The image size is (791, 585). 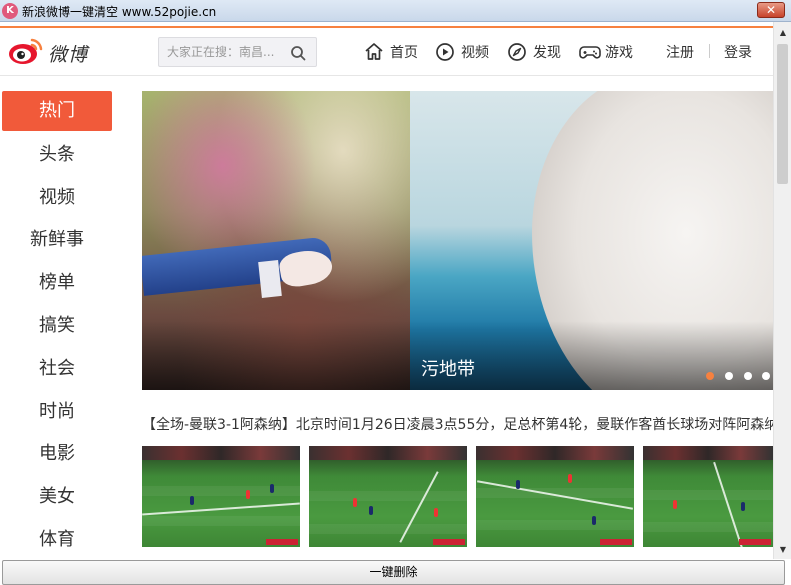 I want to click on sidebar-item-fashion: 时尚, so click(x=57, y=412).